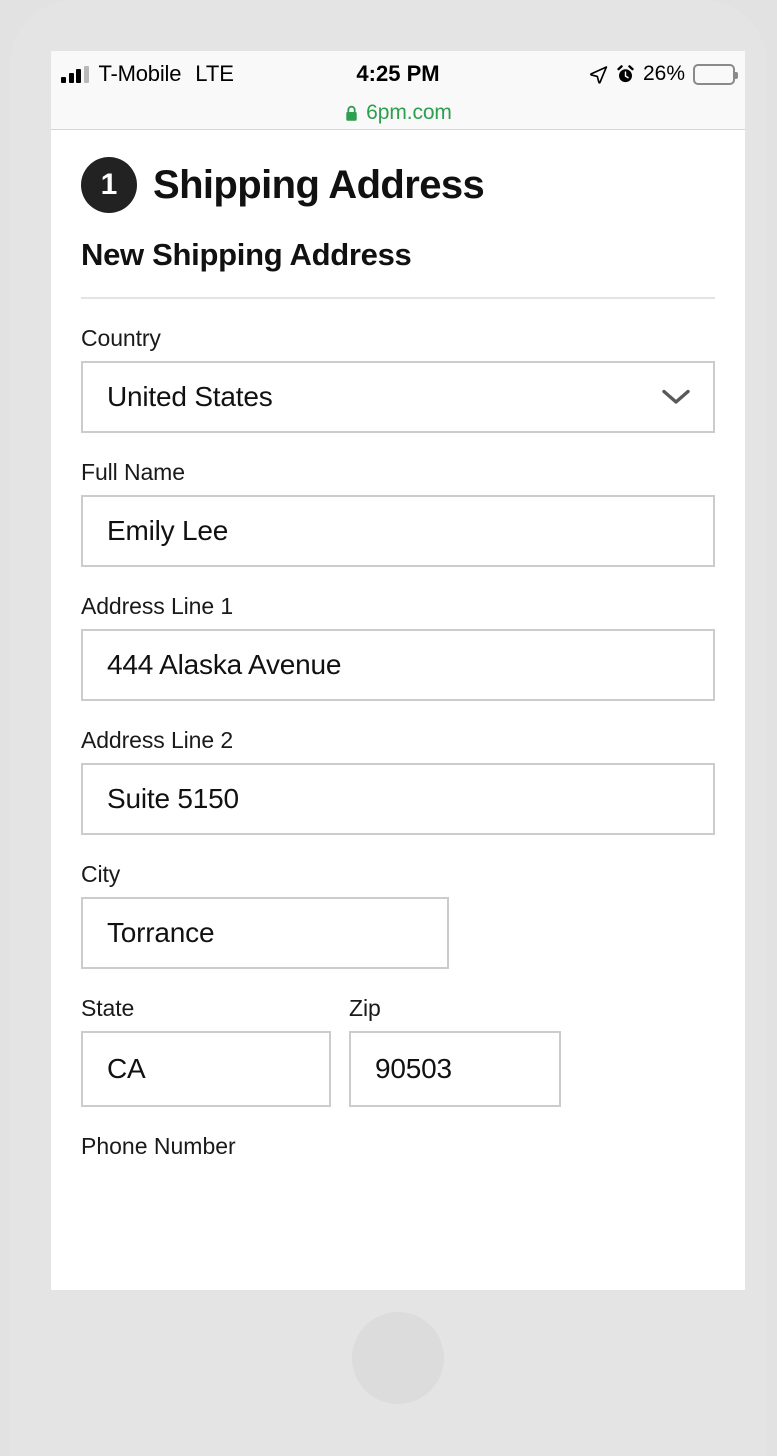  I want to click on home-button, so click(398, 1358).